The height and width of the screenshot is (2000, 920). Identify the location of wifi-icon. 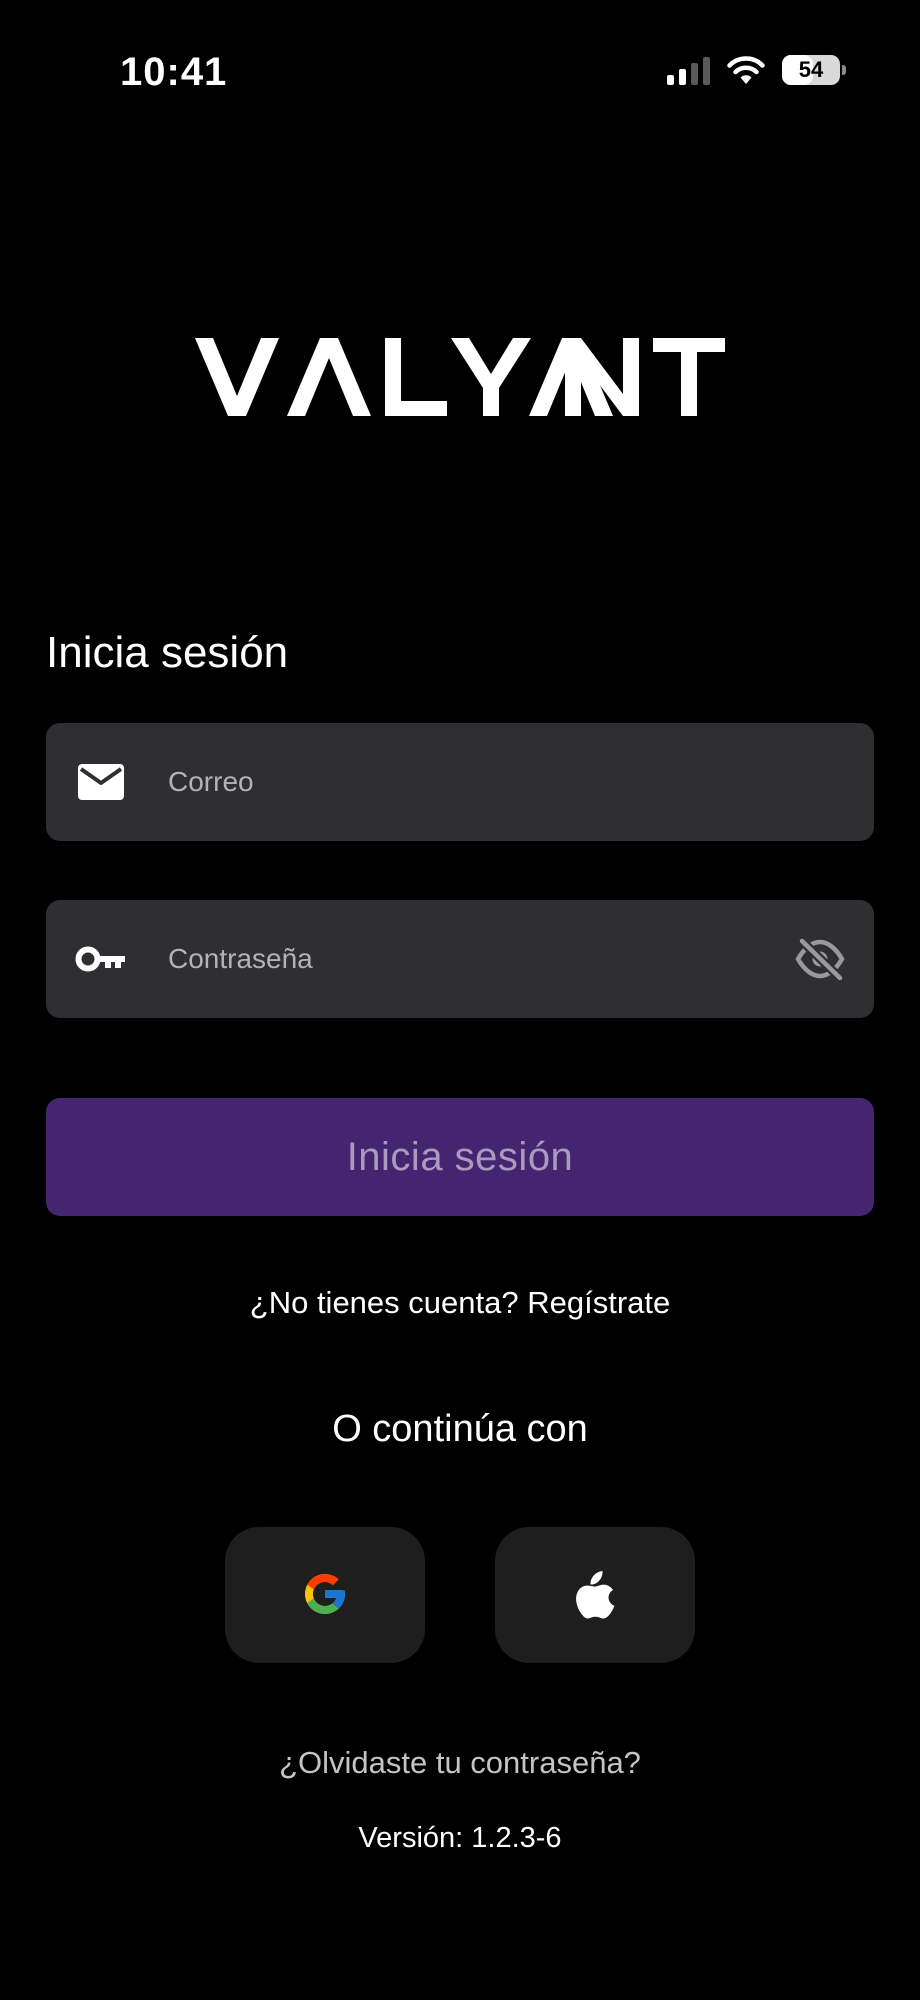
(746, 70).